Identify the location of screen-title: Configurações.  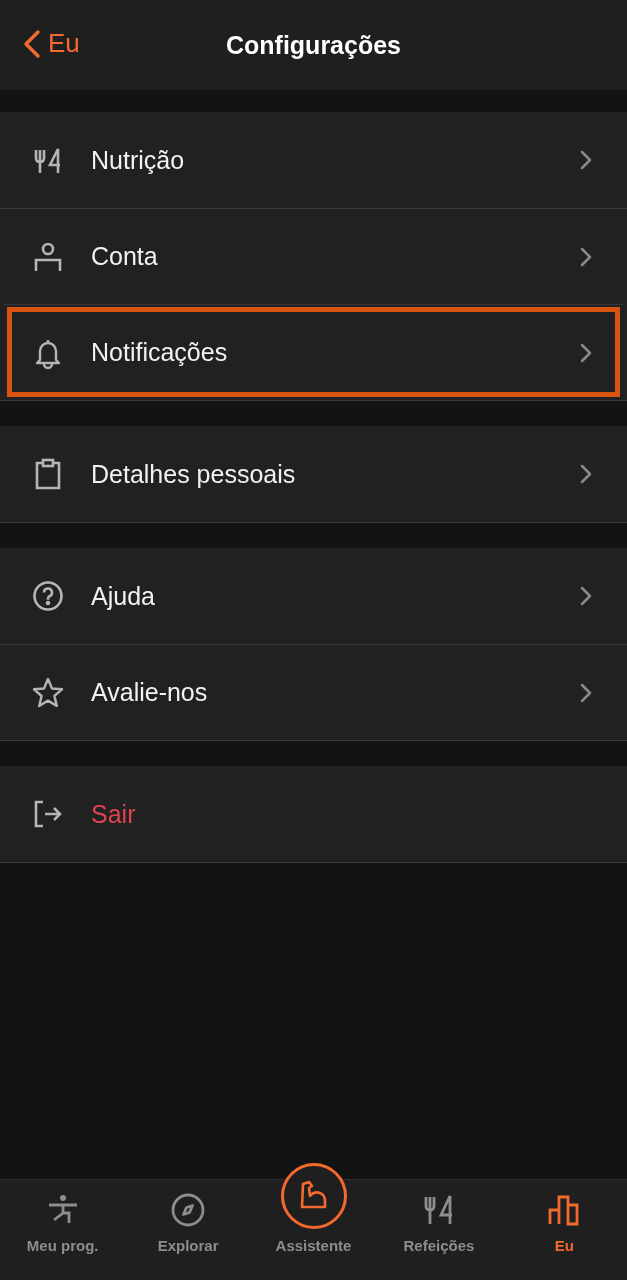
(313, 45).